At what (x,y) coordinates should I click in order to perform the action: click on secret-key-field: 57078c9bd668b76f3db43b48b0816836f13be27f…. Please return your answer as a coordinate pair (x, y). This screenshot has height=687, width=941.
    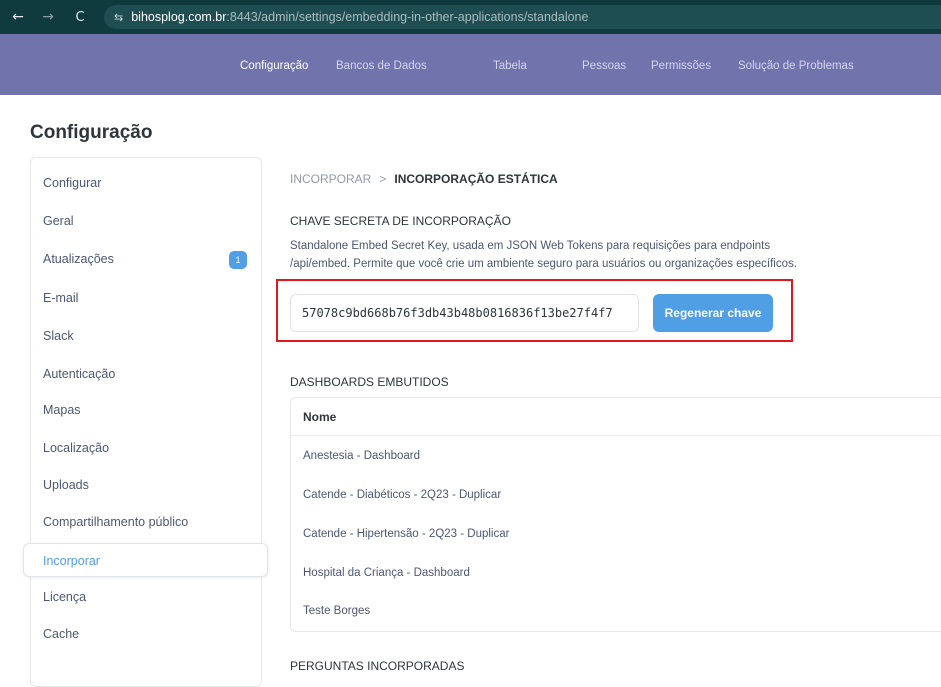
    Looking at the image, I should click on (464, 313).